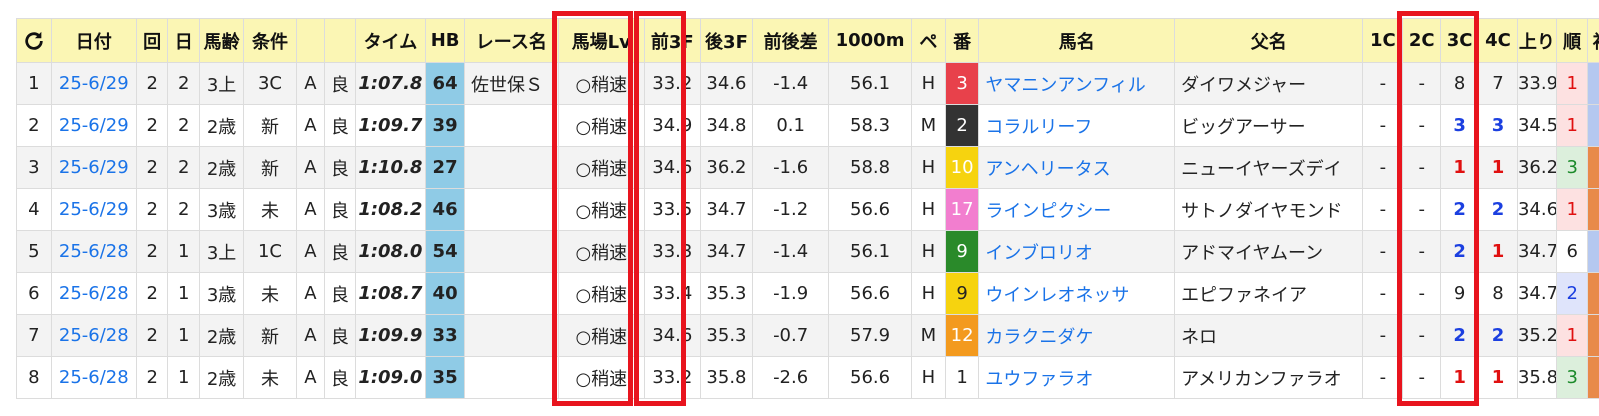  I want to click on horse-name-link: インブロリオ, so click(1077, 251).